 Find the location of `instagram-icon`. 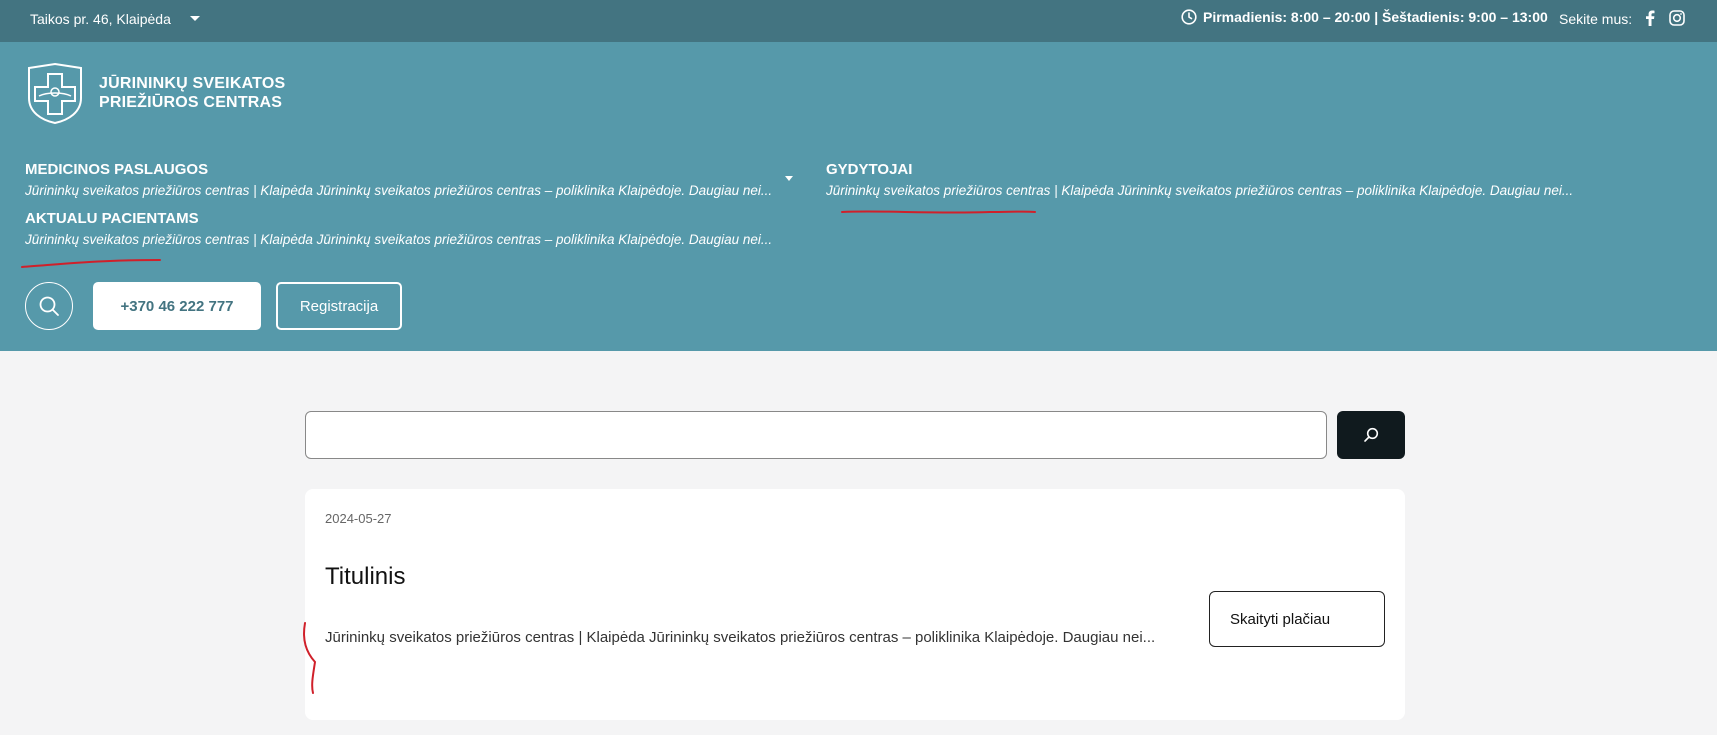

instagram-icon is located at coordinates (1677, 19).